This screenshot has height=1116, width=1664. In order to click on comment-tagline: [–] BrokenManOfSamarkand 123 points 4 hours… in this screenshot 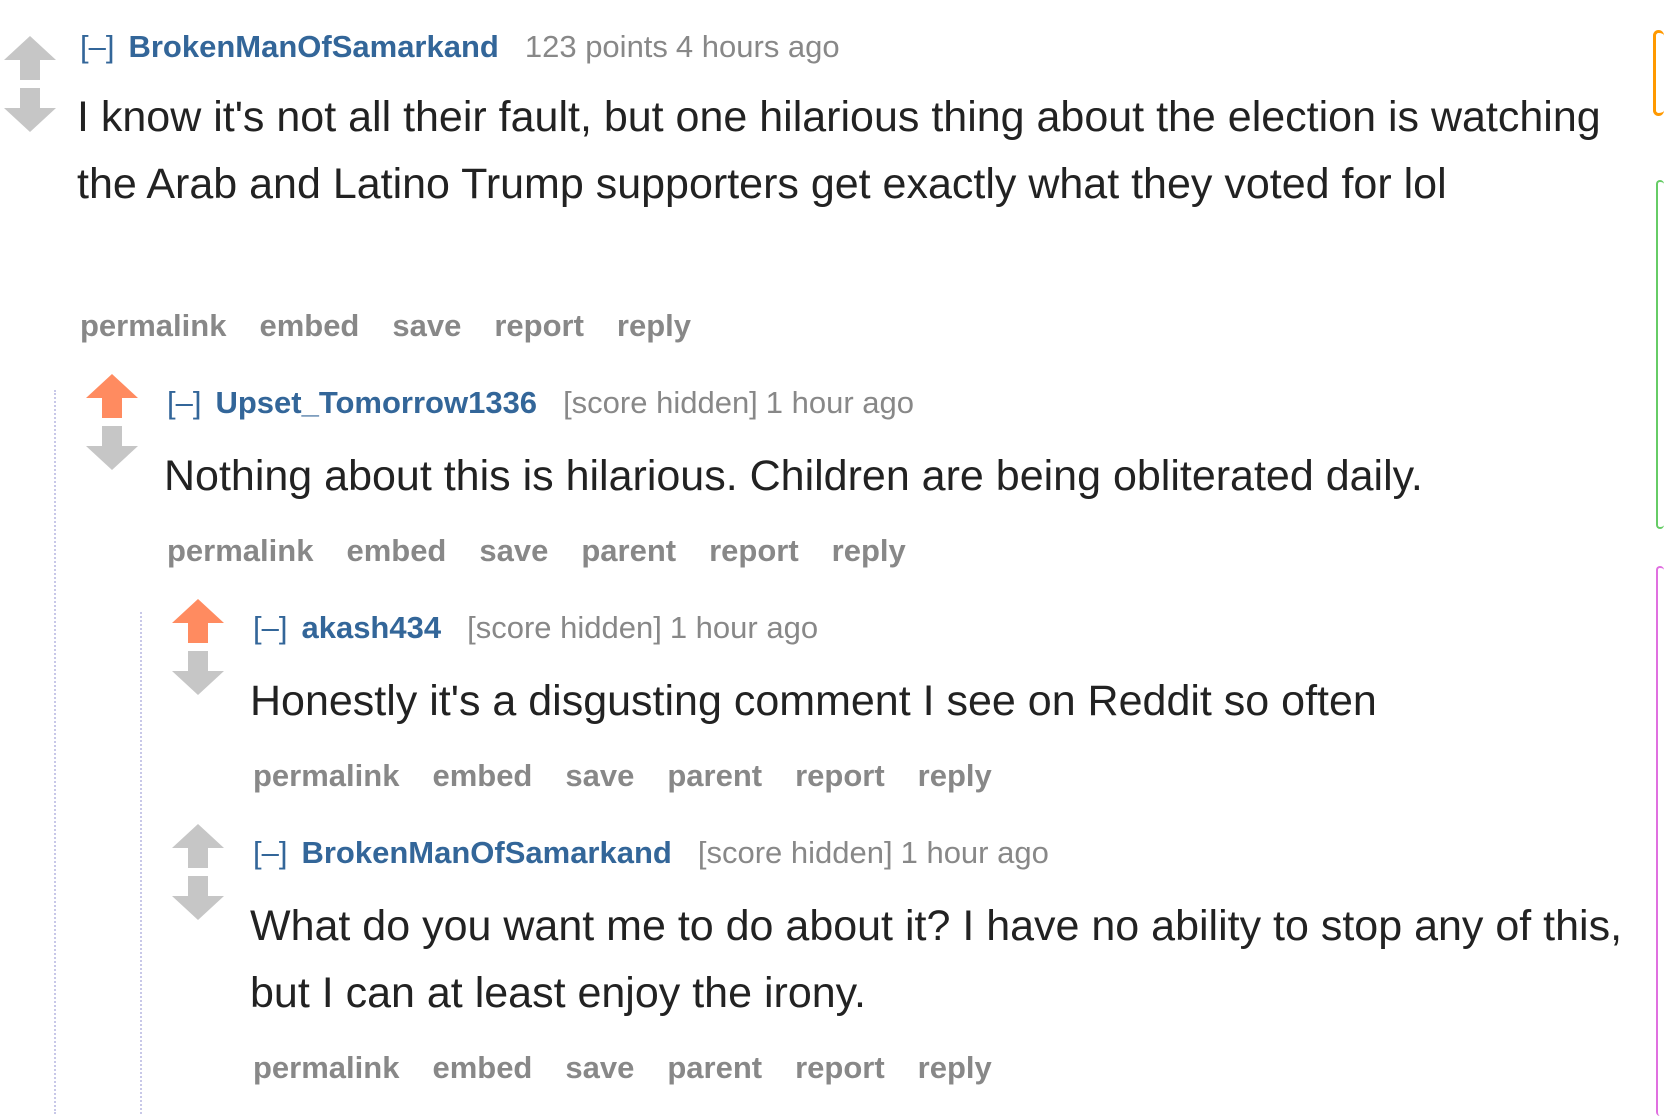, I will do `click(460, 47)`.